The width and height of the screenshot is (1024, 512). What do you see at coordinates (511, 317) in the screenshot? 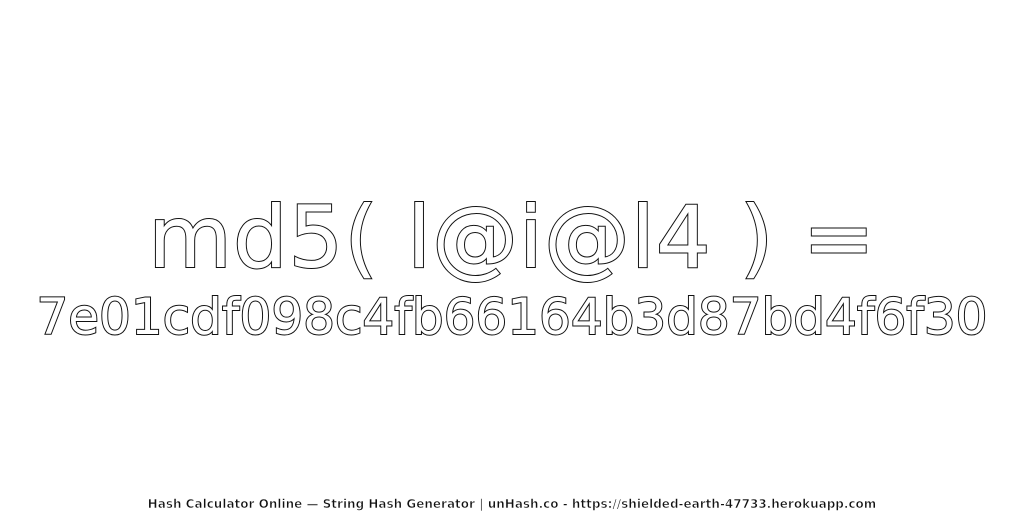
I see `md5-hash-value: 7e01cdf098c4fb66164b3d87bd4f6f30` at bounding box center [511, 317].